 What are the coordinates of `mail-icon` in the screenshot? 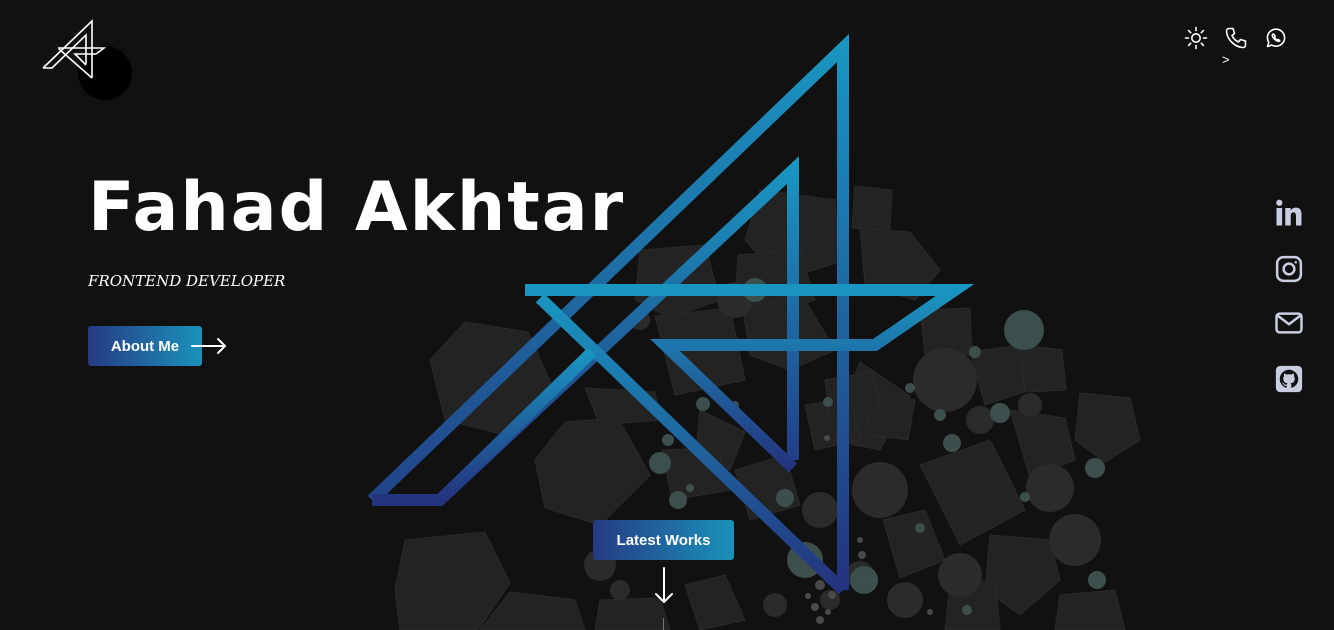 It's located at (1289, 323).